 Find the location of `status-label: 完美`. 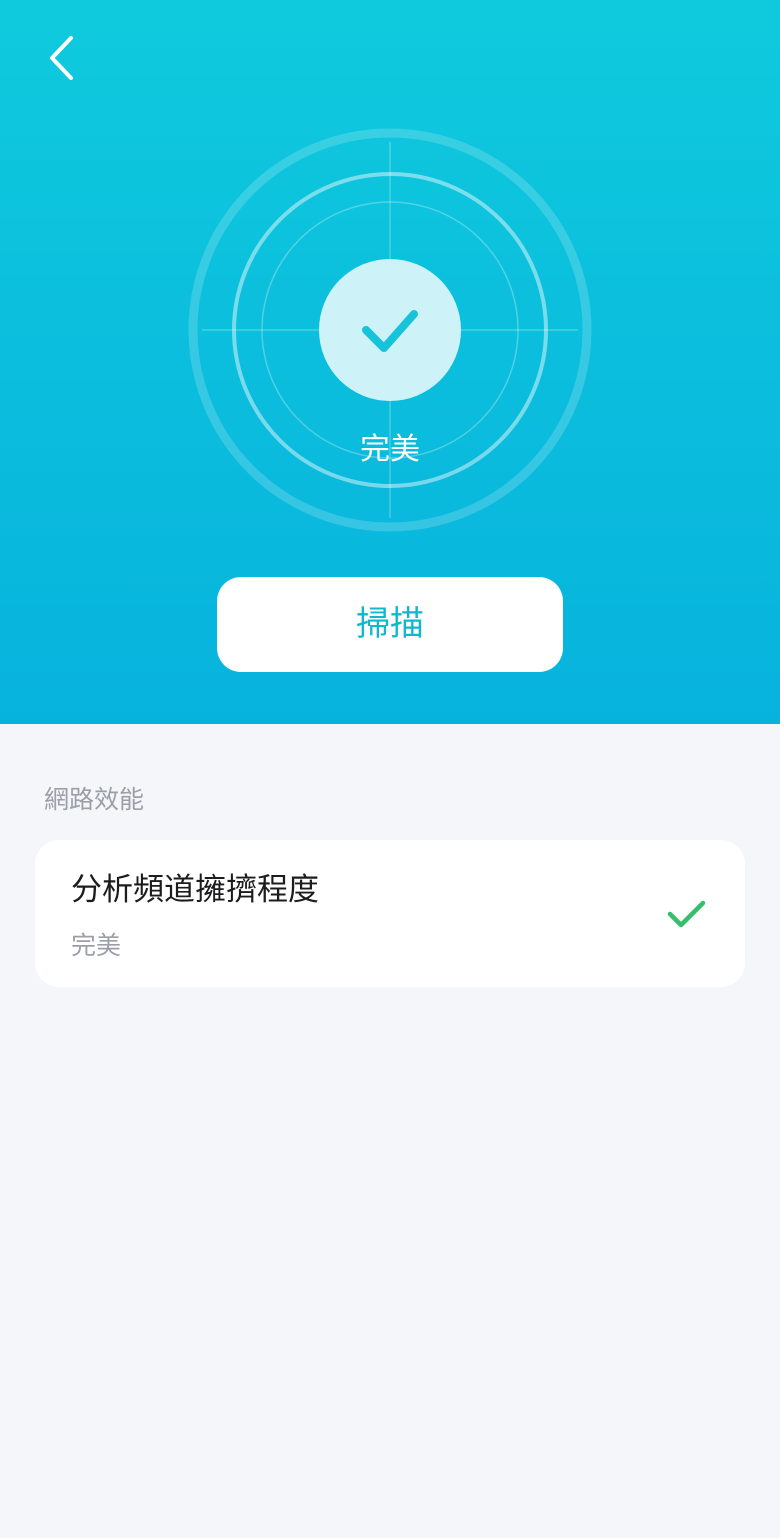

status-label: 完美 is located at coordinates (390, 449).